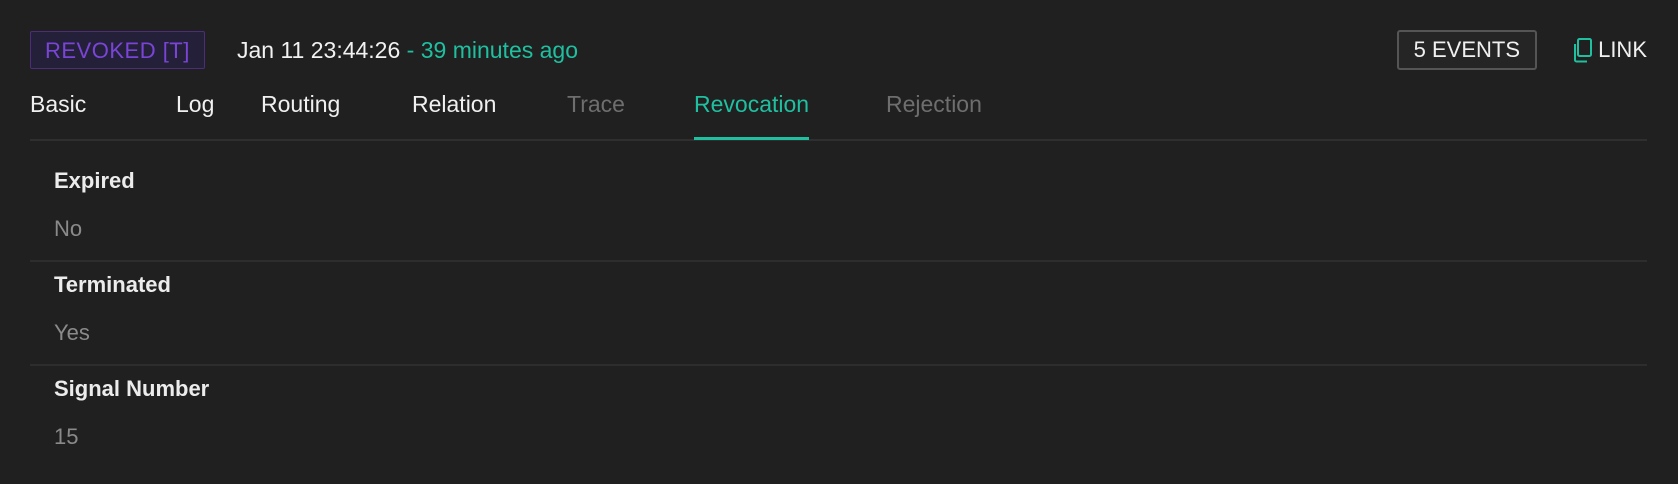 The width and height of the screenshot is (1678, 484). What do you see at coordinates (752, 114) in the screenshot?
I see `tab-revocation: Revocation` at bounding box center [752, 114].